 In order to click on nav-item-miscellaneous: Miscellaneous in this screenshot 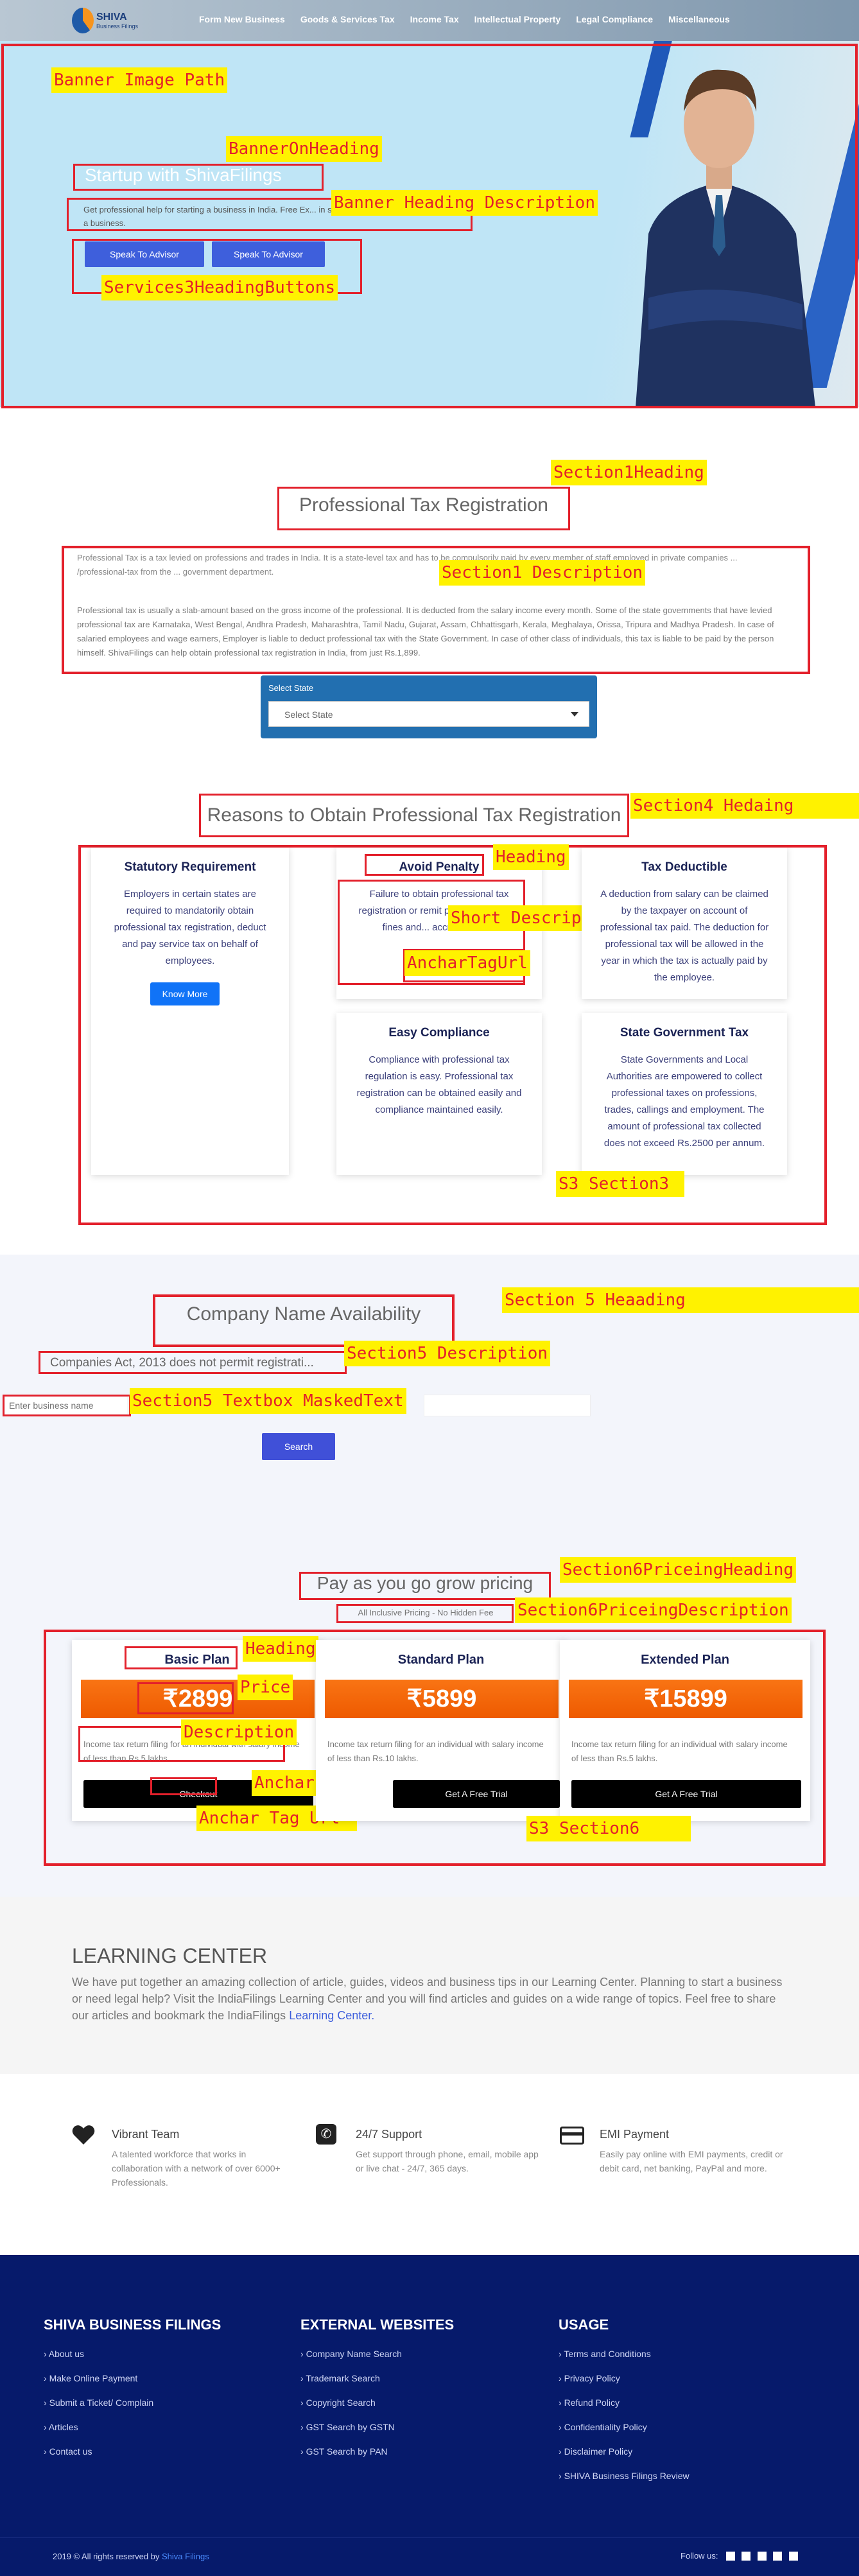, I will do `click(699, 19)`.